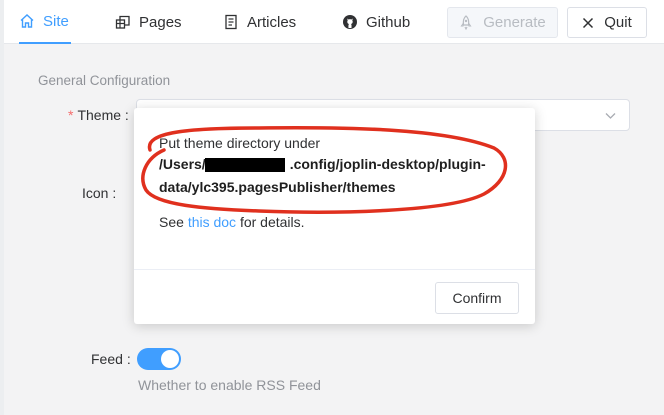 The height and width of the screenshot is (415, 664). I want to click on tab-articles: Articles, so click(259, 22).